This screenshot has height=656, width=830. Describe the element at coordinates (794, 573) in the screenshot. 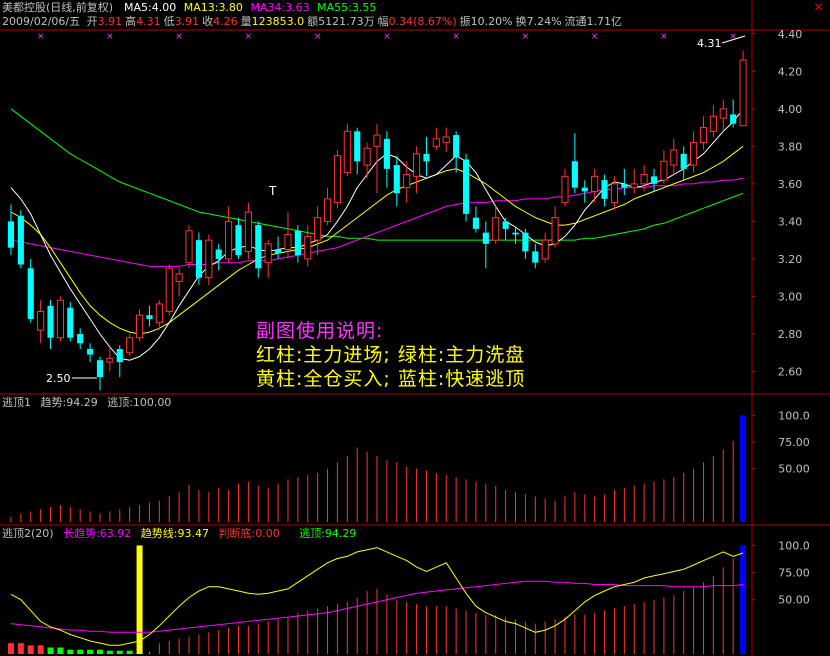

I see `p2-y-tick-label: 75.00` at that location.